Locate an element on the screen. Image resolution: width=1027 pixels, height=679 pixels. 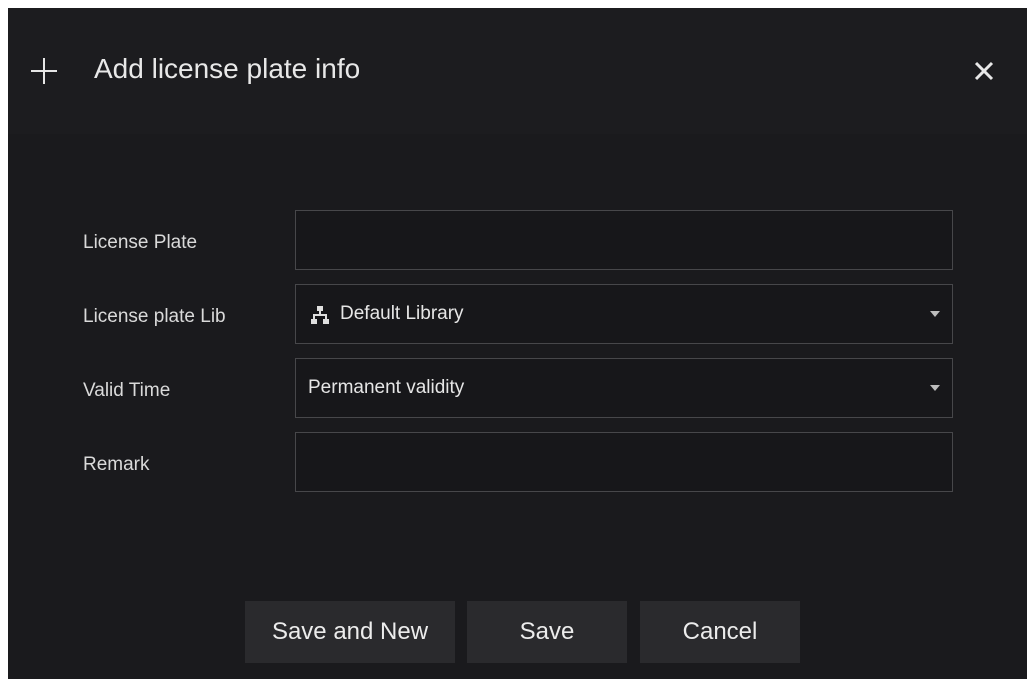
remark-field is located at coordinates (624, 462).